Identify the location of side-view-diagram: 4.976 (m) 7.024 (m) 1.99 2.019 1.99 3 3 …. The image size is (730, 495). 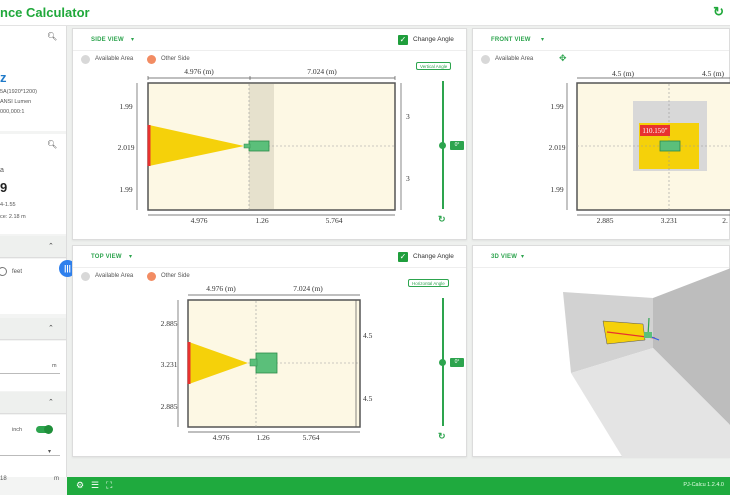
(264, 146).